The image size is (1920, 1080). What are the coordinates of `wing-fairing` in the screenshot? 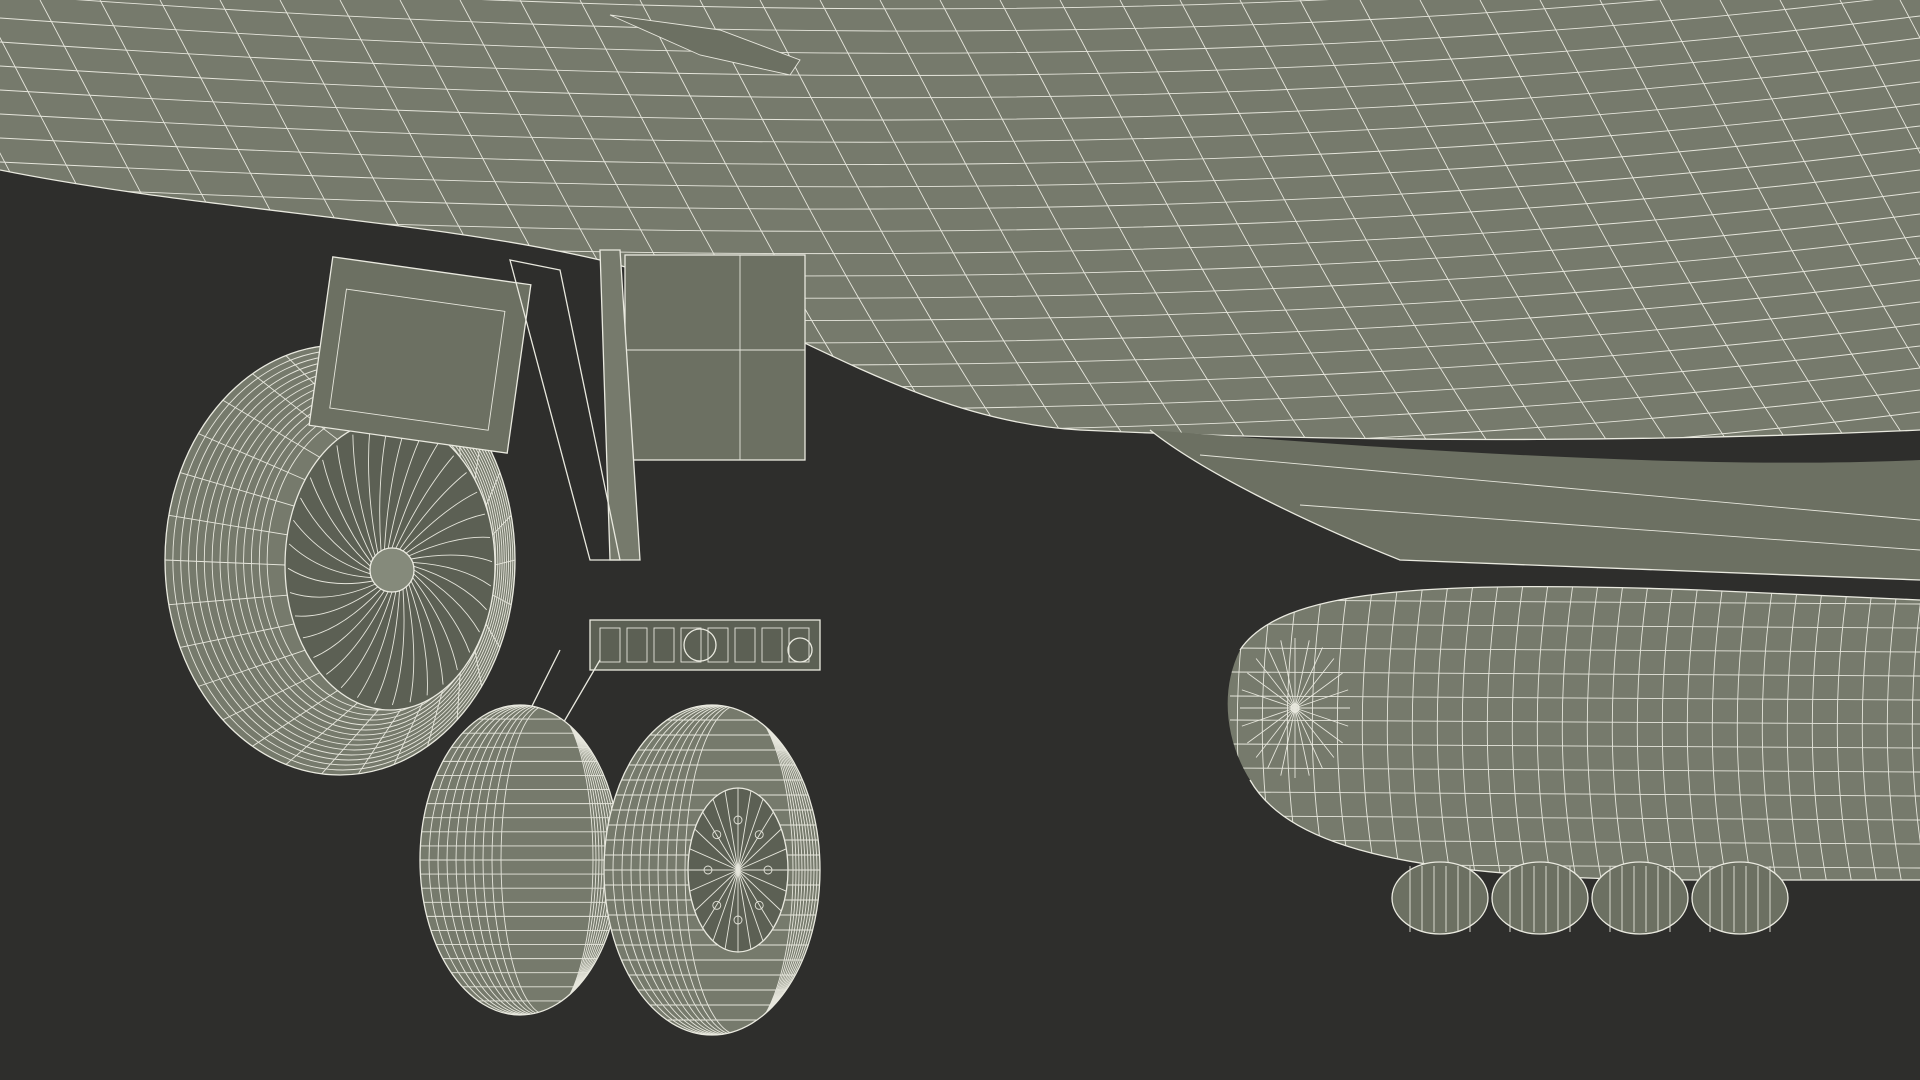 It's located at (1534, 505).